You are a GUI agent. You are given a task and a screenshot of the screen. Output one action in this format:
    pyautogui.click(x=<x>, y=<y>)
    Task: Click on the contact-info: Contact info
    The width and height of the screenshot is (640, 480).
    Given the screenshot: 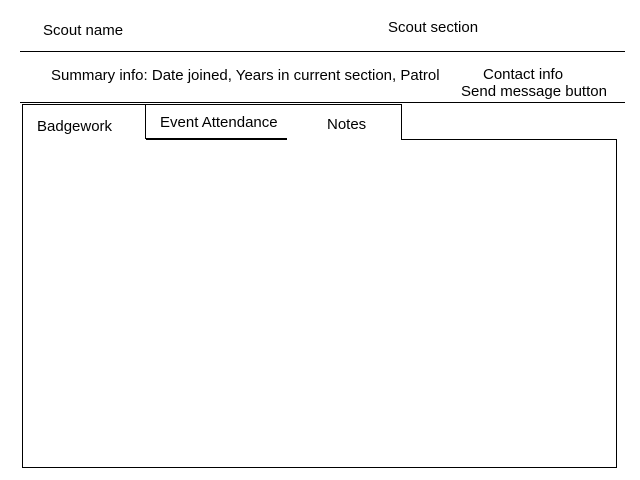 What is the action you would take?
    pyautogui.click(x=523, y=74)
    